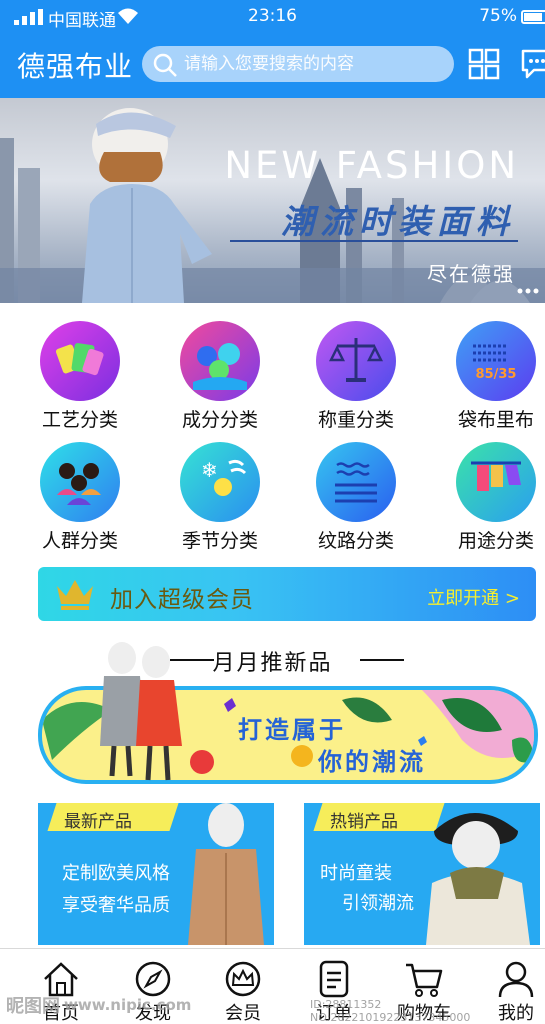 This screenshot has height=1024, width=545. I want to click on search-icon, so click(165, 65).